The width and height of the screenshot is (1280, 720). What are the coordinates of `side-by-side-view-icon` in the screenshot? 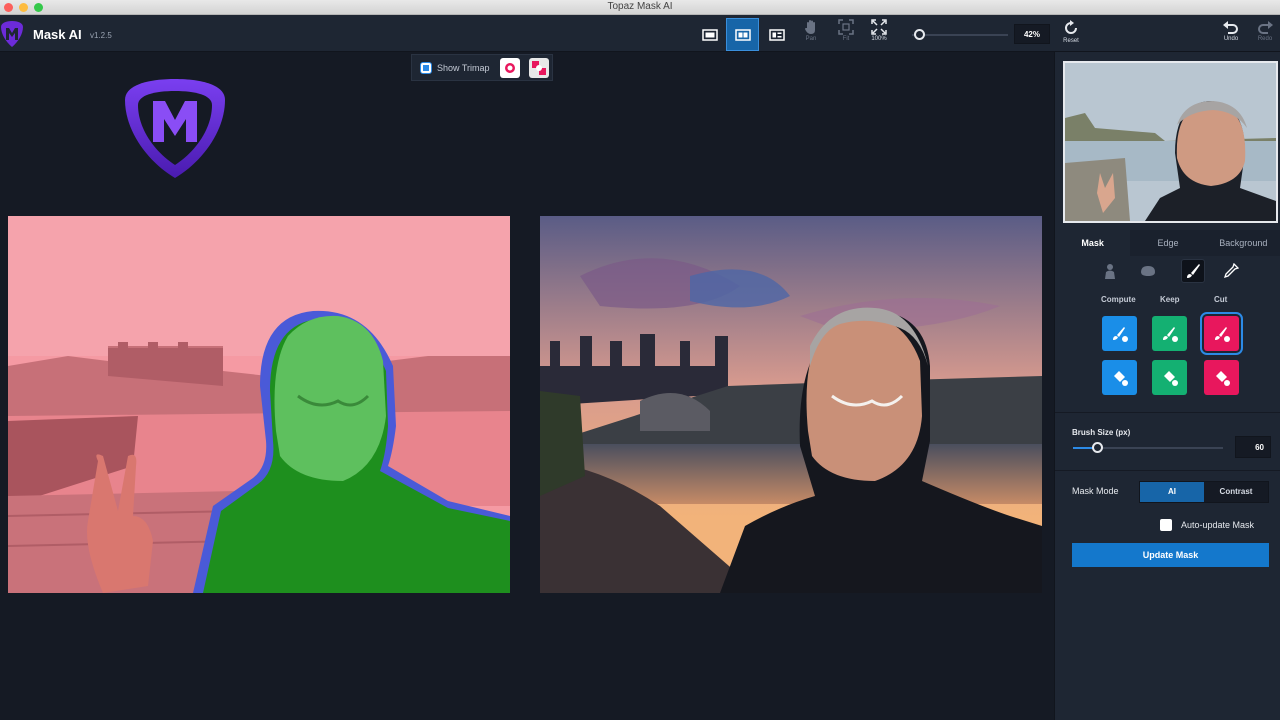 It's located at (776, 34).